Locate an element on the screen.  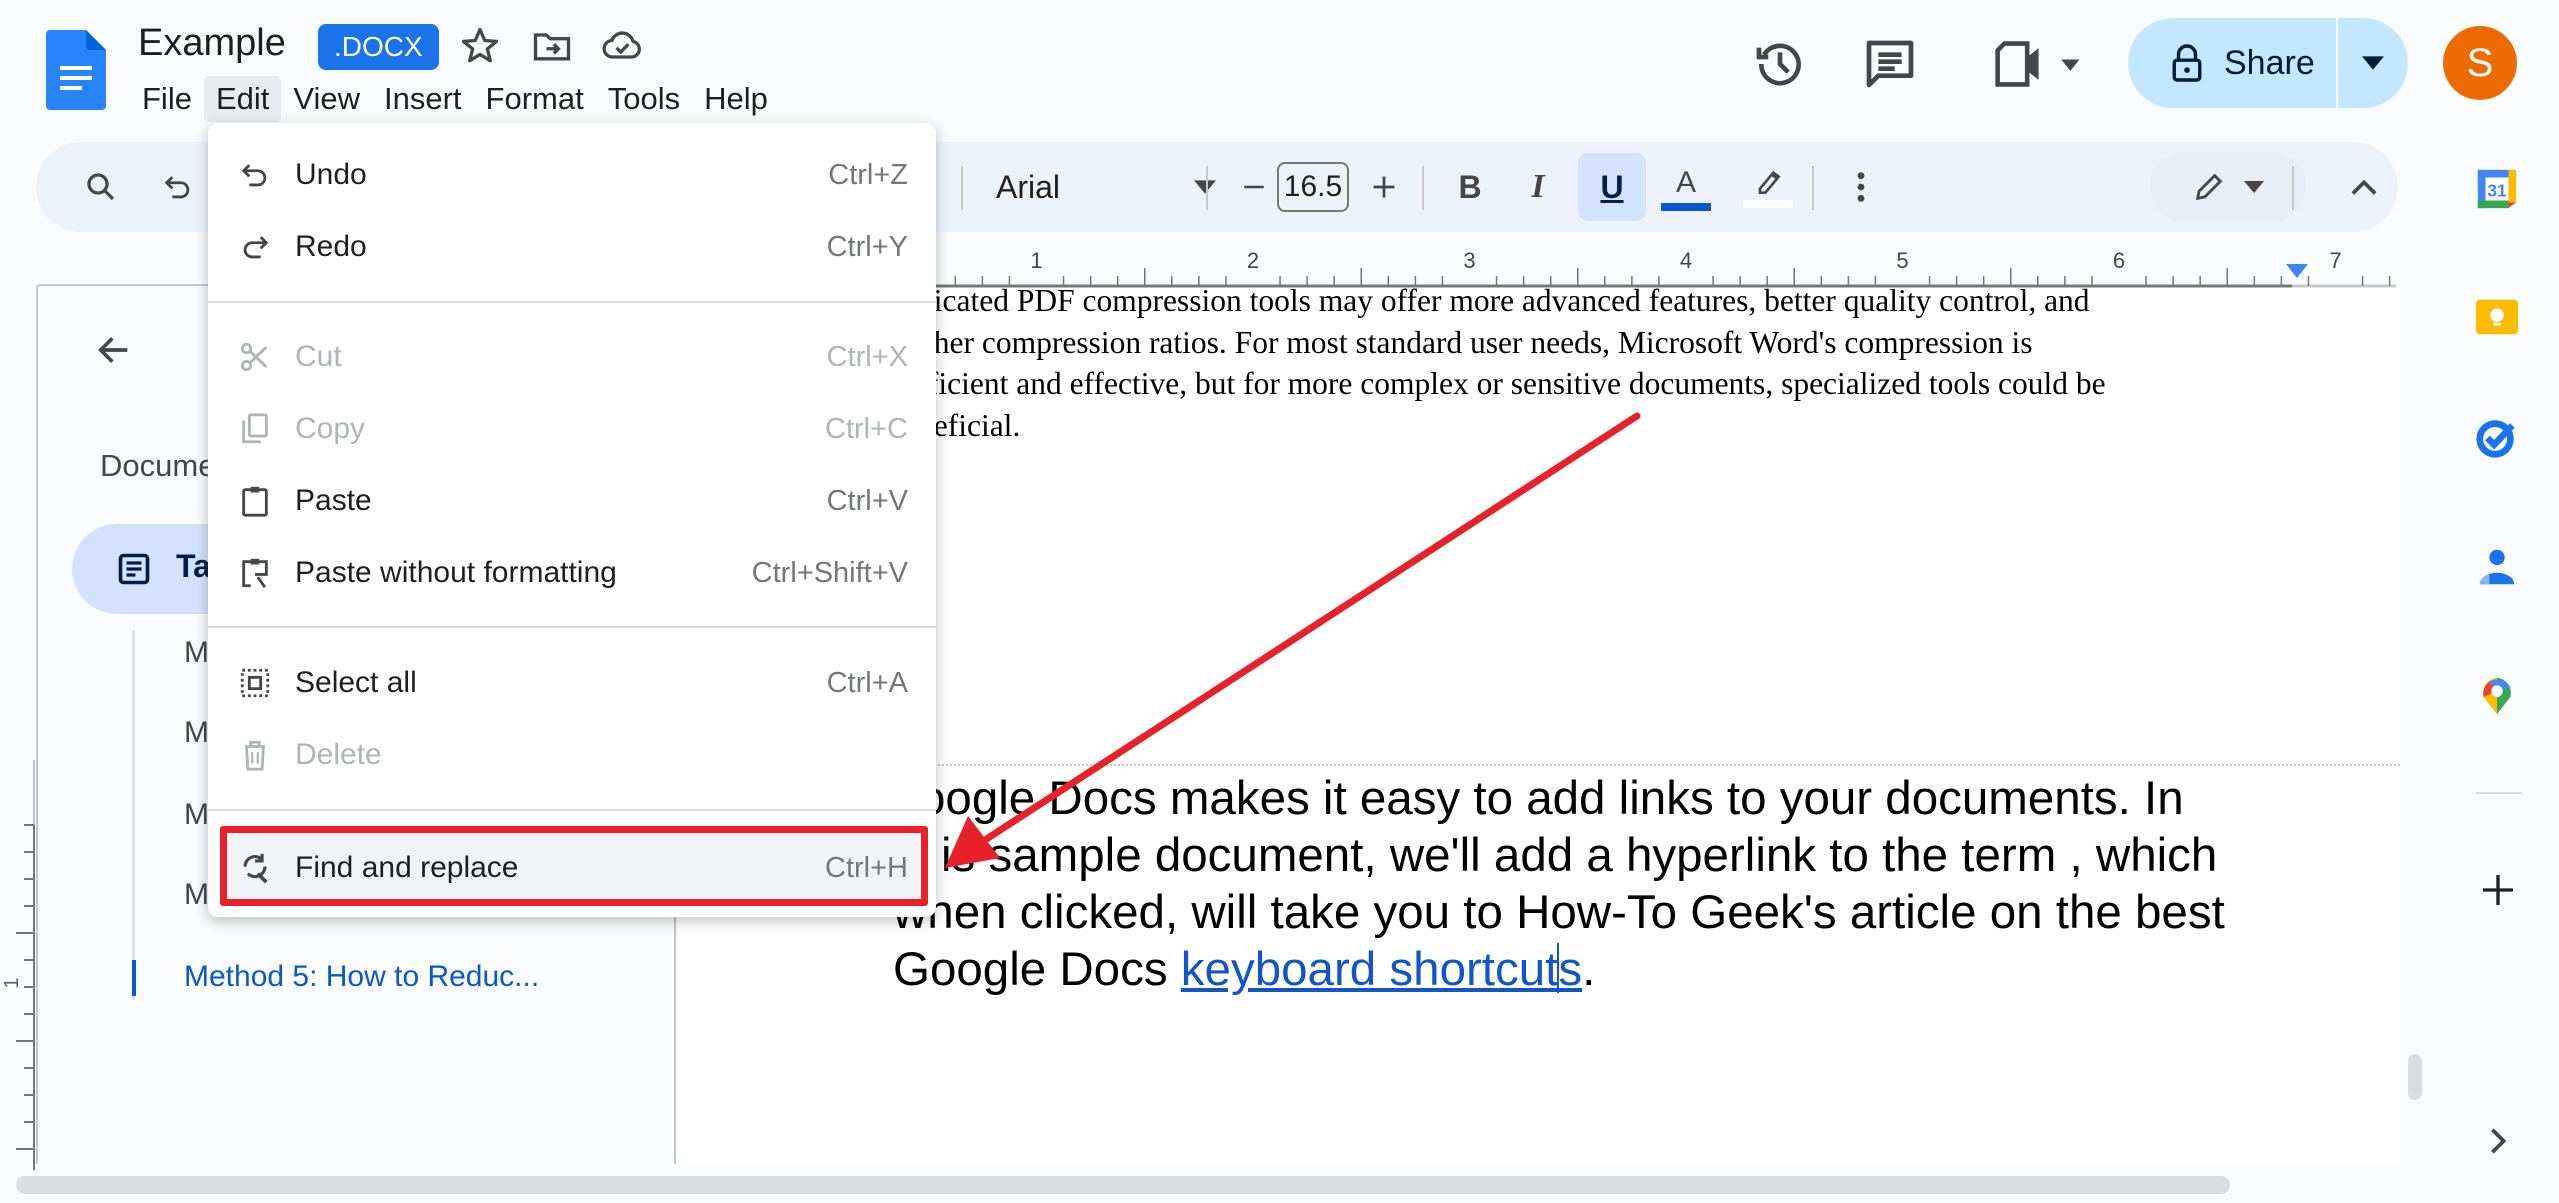
text-run: Google Docs is located at coordinates (1037, 969).